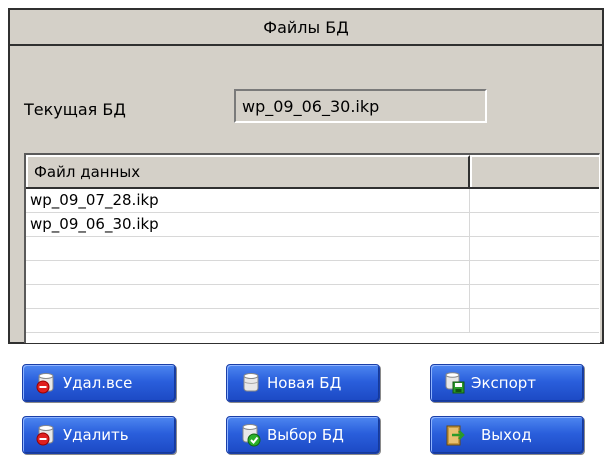 The width and height of the screenshot is (612, 468). Describe the element at coordinates (75, 109) in the screenshot. I see `current-db-label: Текущая БД` at that location.